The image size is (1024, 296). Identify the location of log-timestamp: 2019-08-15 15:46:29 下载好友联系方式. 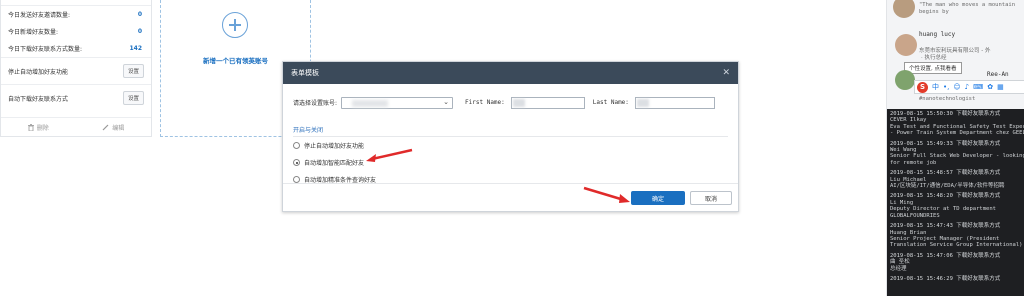
(945, 278).